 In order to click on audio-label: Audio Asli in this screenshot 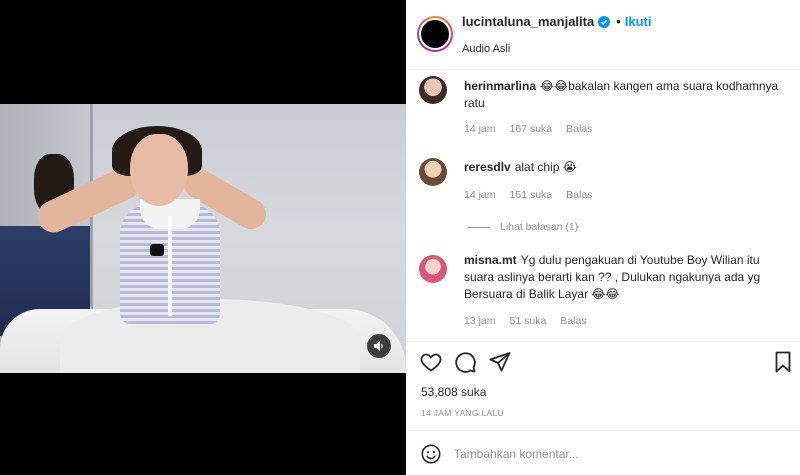, I will do `click(486, 49)`.